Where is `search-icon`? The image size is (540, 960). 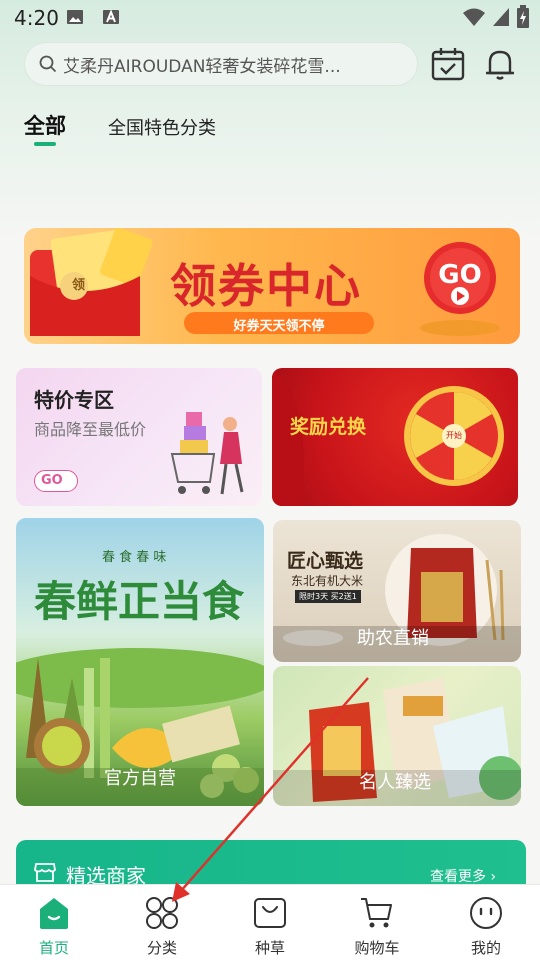 search-icon is located at coordinates (48, 64).